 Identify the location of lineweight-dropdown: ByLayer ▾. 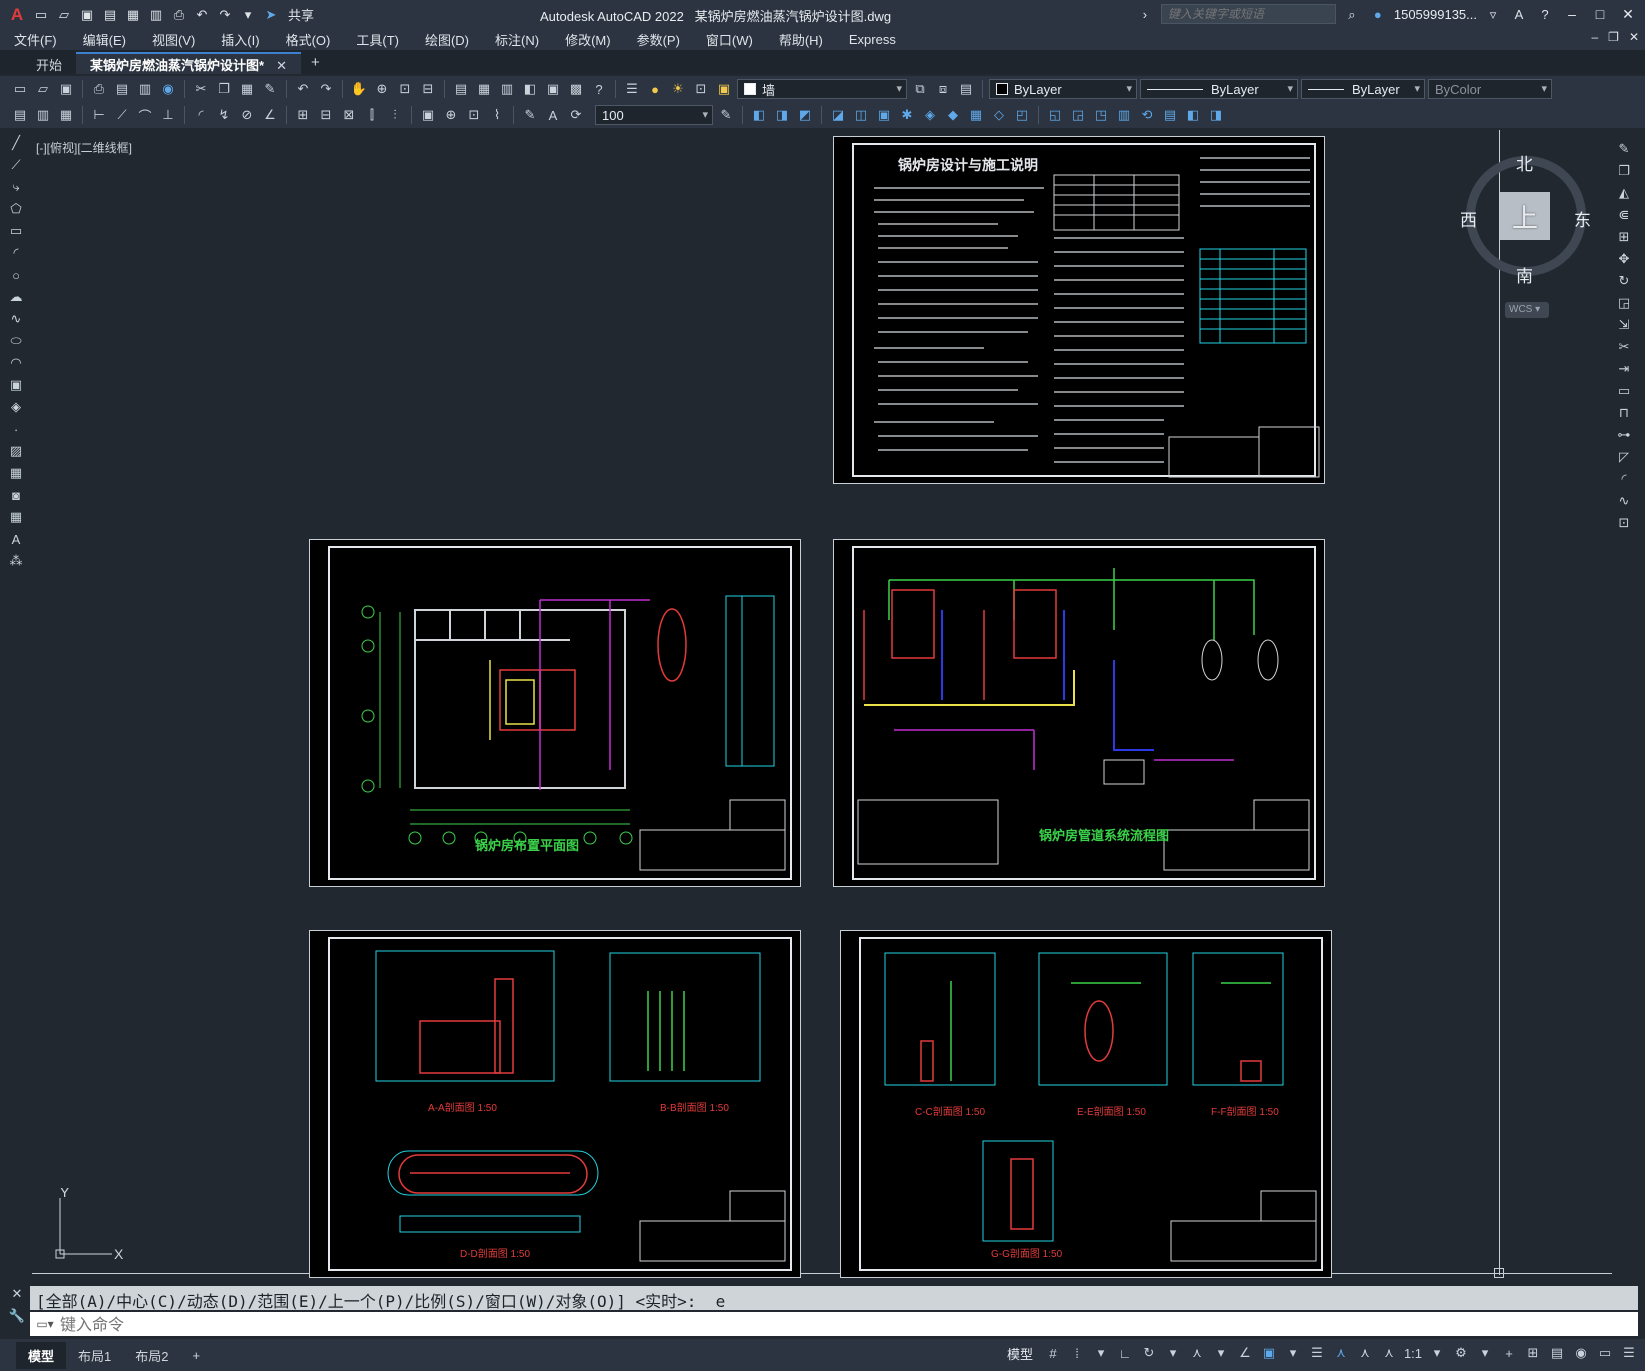
(1363, 89).